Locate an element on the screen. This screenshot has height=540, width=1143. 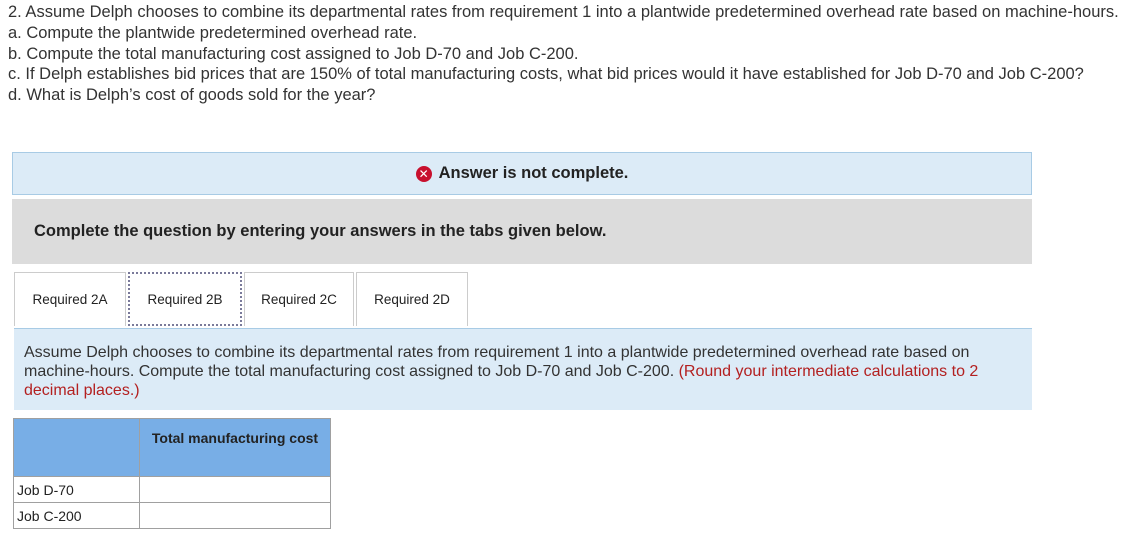
table-row: Job D-70 is located at coordinates (172, 489).